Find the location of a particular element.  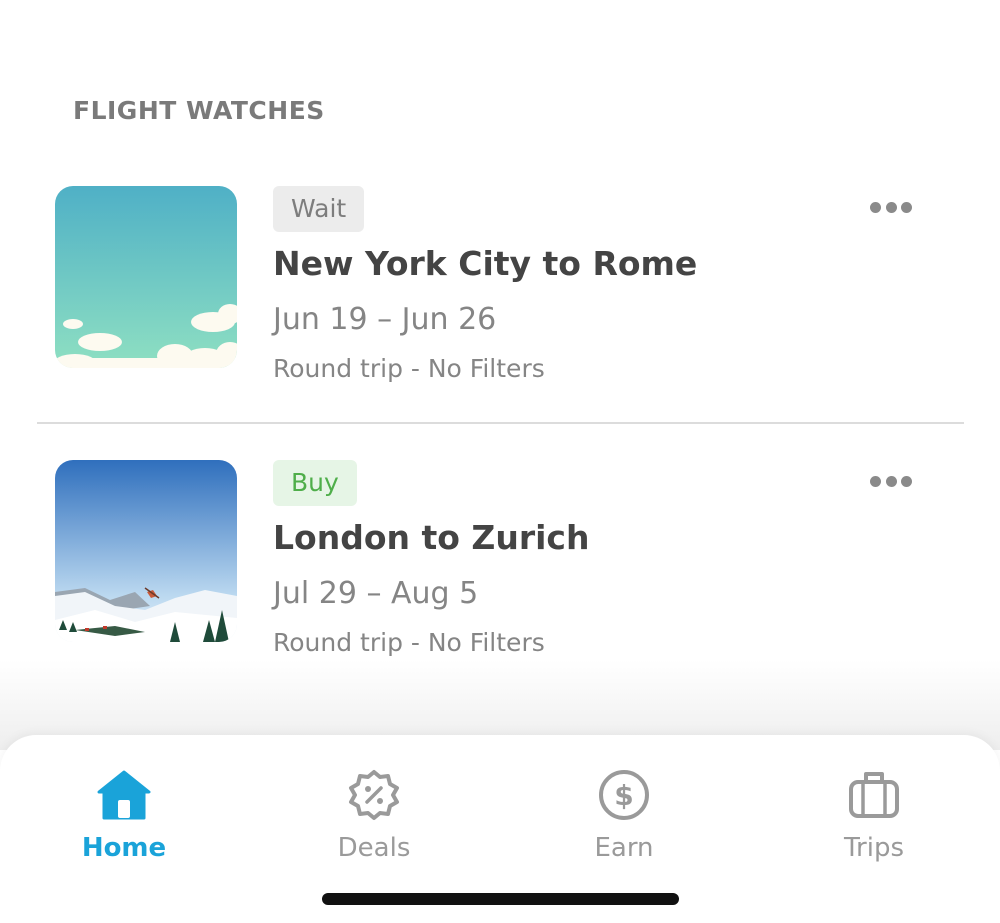

snowy-mountains-image is located at coordinates (146, 551).